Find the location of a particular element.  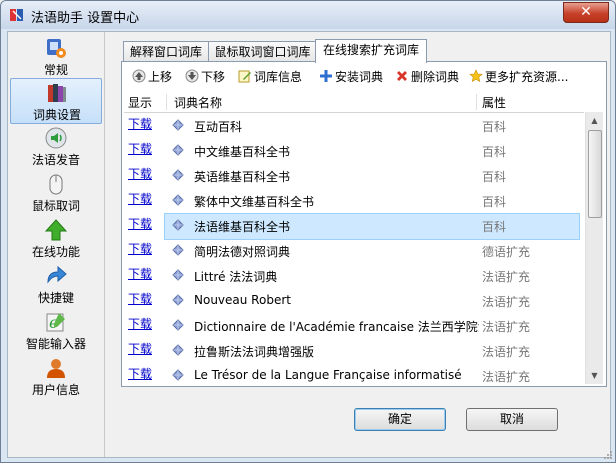

close-button: ✕ is located at coordinates (586, 12).